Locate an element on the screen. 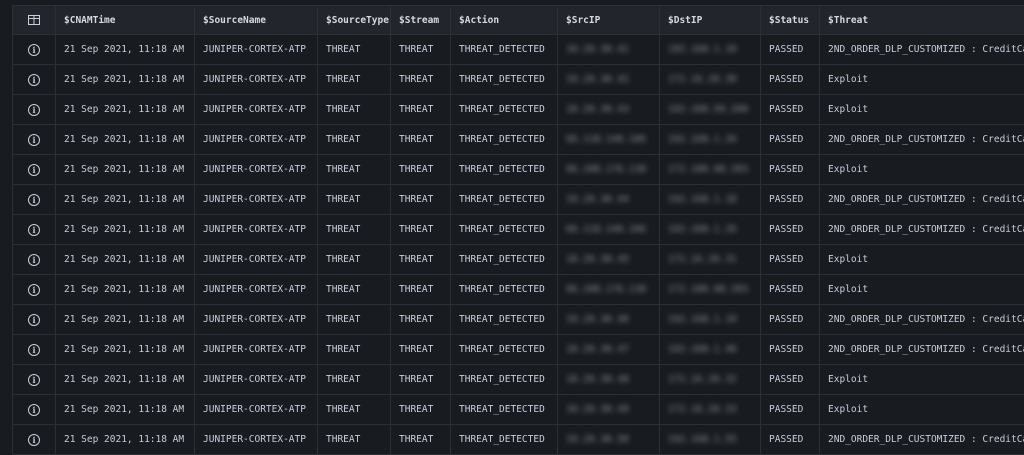 The height and width of the screenshot is (455, 1024). cell-srcip-value: 10.20.30.49 is located at coordinates (597, 409).